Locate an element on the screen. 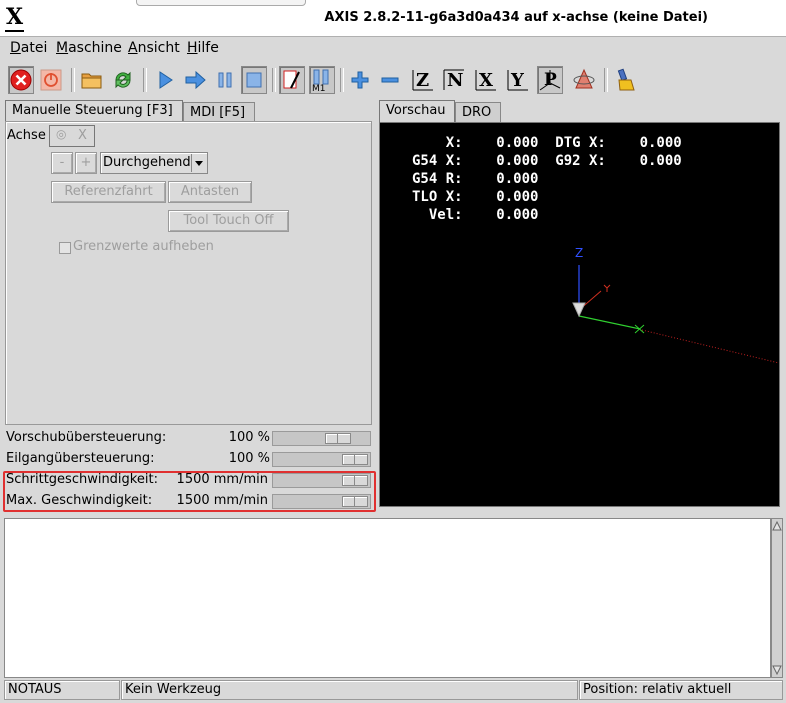  step-icon is located at coordinates (195, 80).